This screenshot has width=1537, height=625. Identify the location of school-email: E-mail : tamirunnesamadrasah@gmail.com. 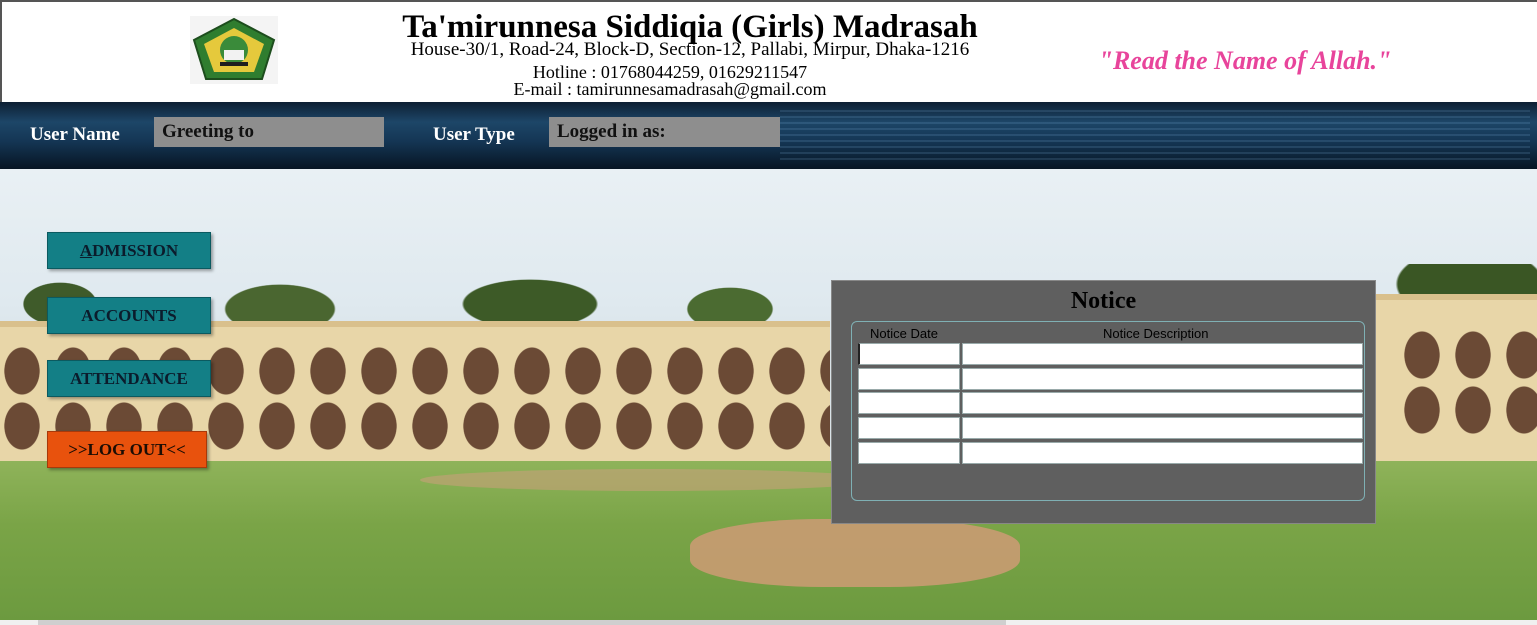
(670, 89).